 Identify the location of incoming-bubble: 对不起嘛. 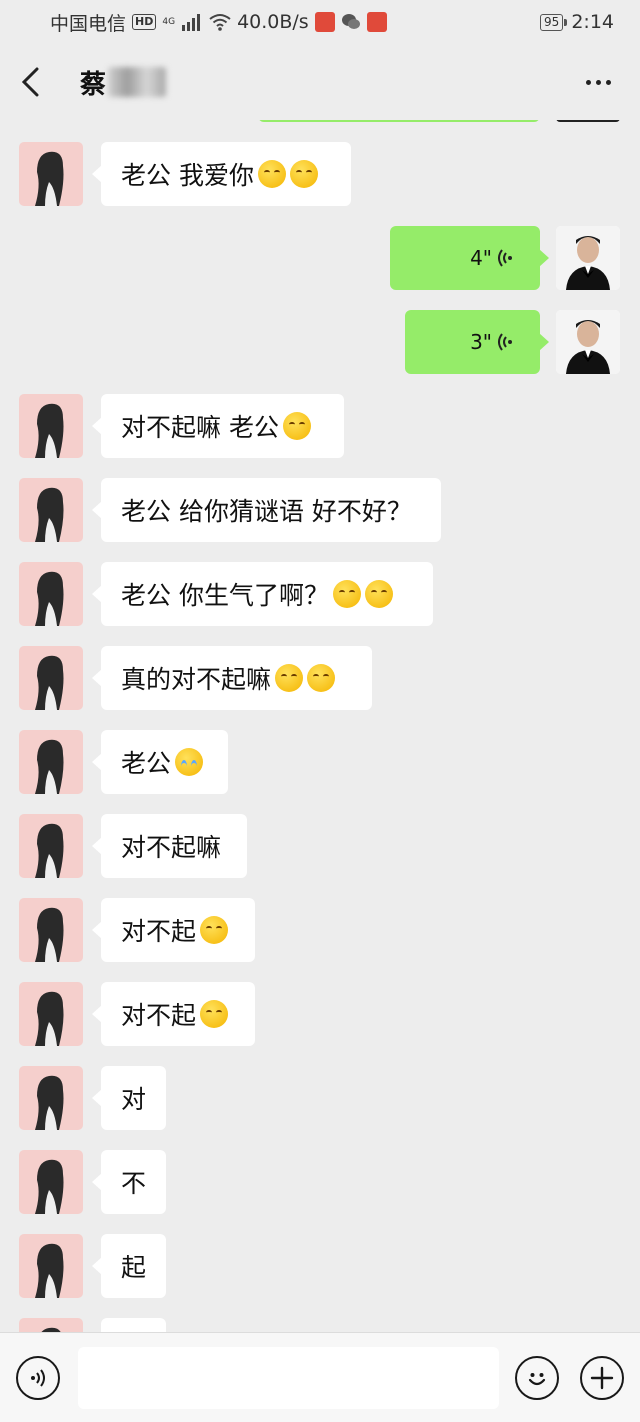
(169, 846).